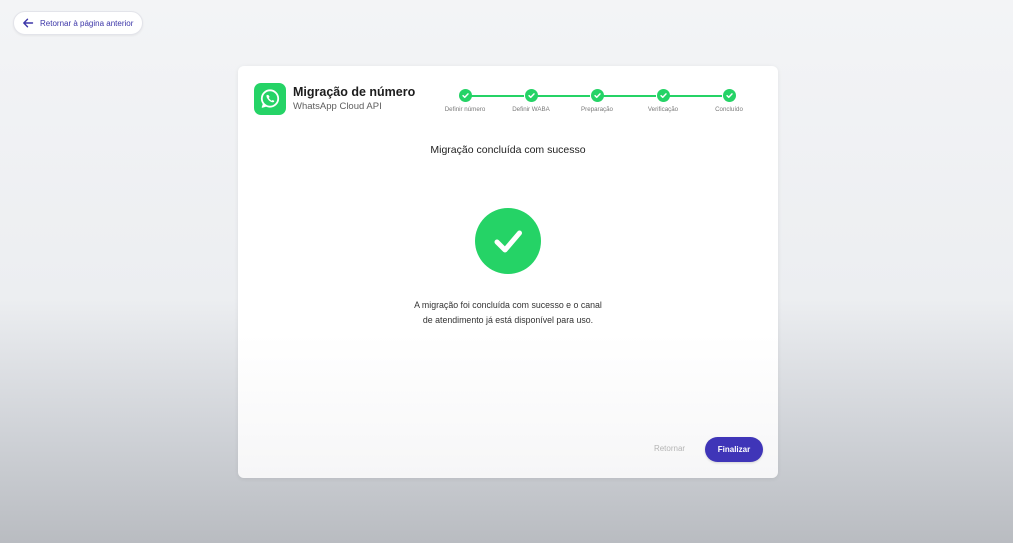 This screenshot has width=1013, height=543. What do you see at coordinates (508, 241) in the screenshot?
I see `check-circle-icon` at bounding box center [508, 241].